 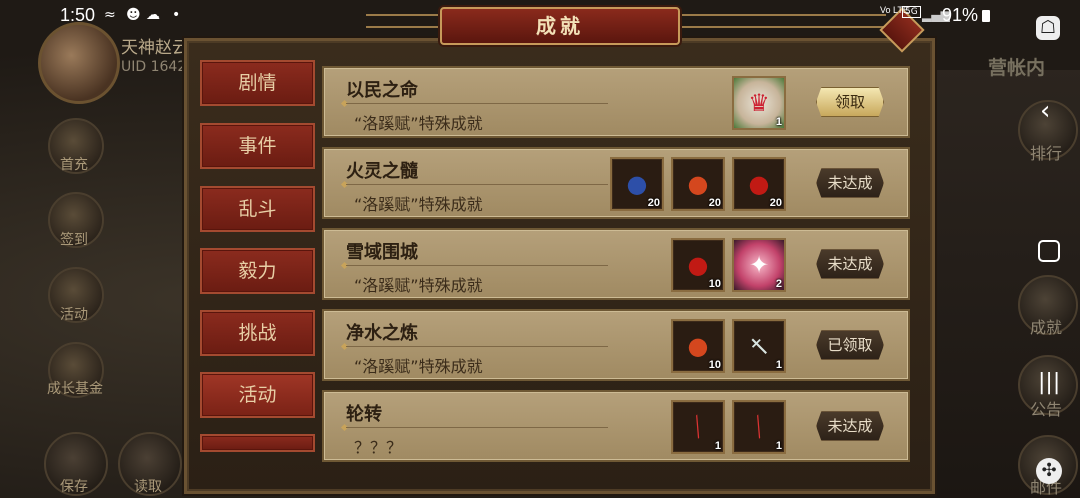 What do you see at coordinates (1049, 251) in the screenshot?
I see `home-nav-icon` at bounding box center [1049, 251].